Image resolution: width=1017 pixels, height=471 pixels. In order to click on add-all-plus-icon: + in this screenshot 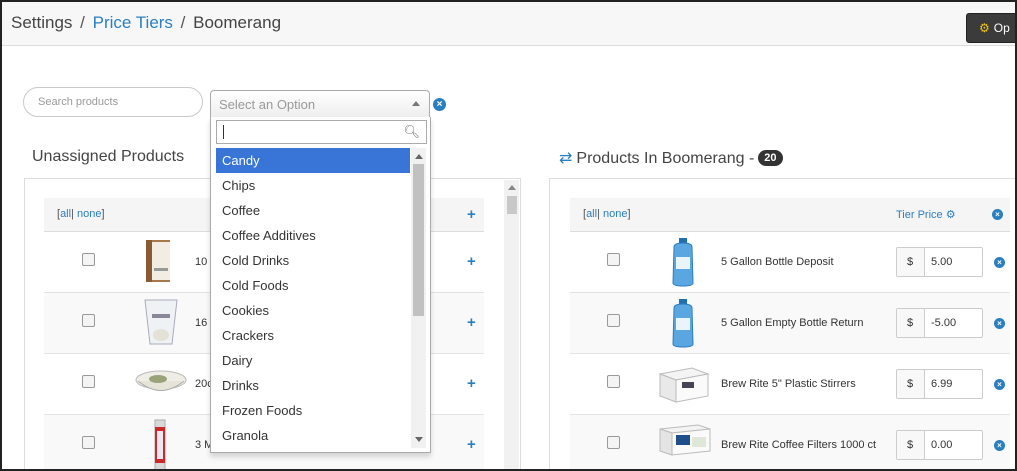, I will do `click(471, 214)`.